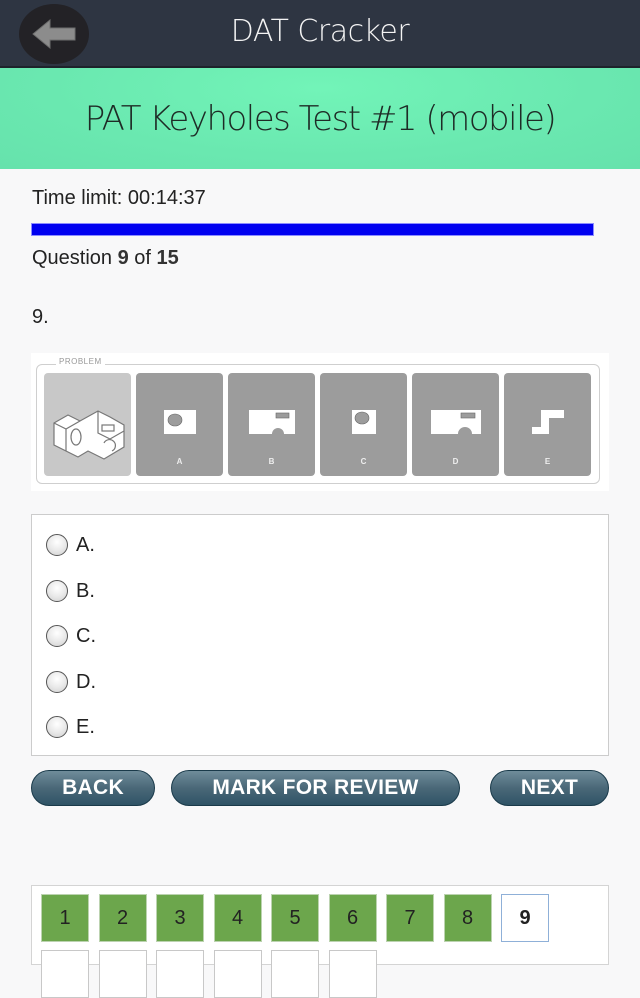 Image resolution: width=640 pixels, height=998 pixels. What do you see at coordinates (70, 591) in the screenshot?
I see `answer-option-b: B.` at bounding box center [70, 591].